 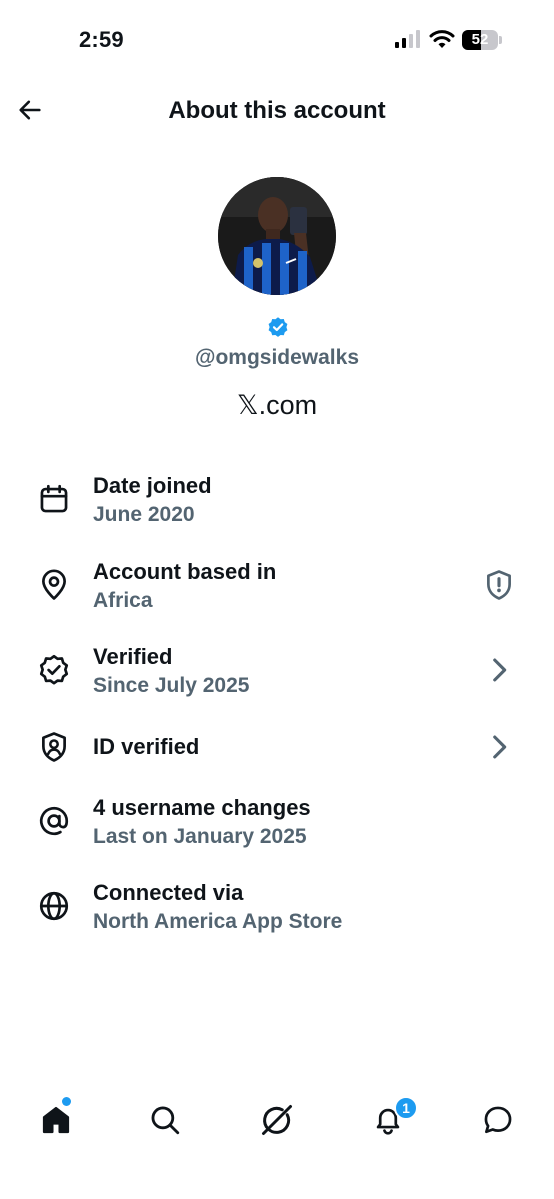 I want to click on globe-icon, so click(x=54, y=906).